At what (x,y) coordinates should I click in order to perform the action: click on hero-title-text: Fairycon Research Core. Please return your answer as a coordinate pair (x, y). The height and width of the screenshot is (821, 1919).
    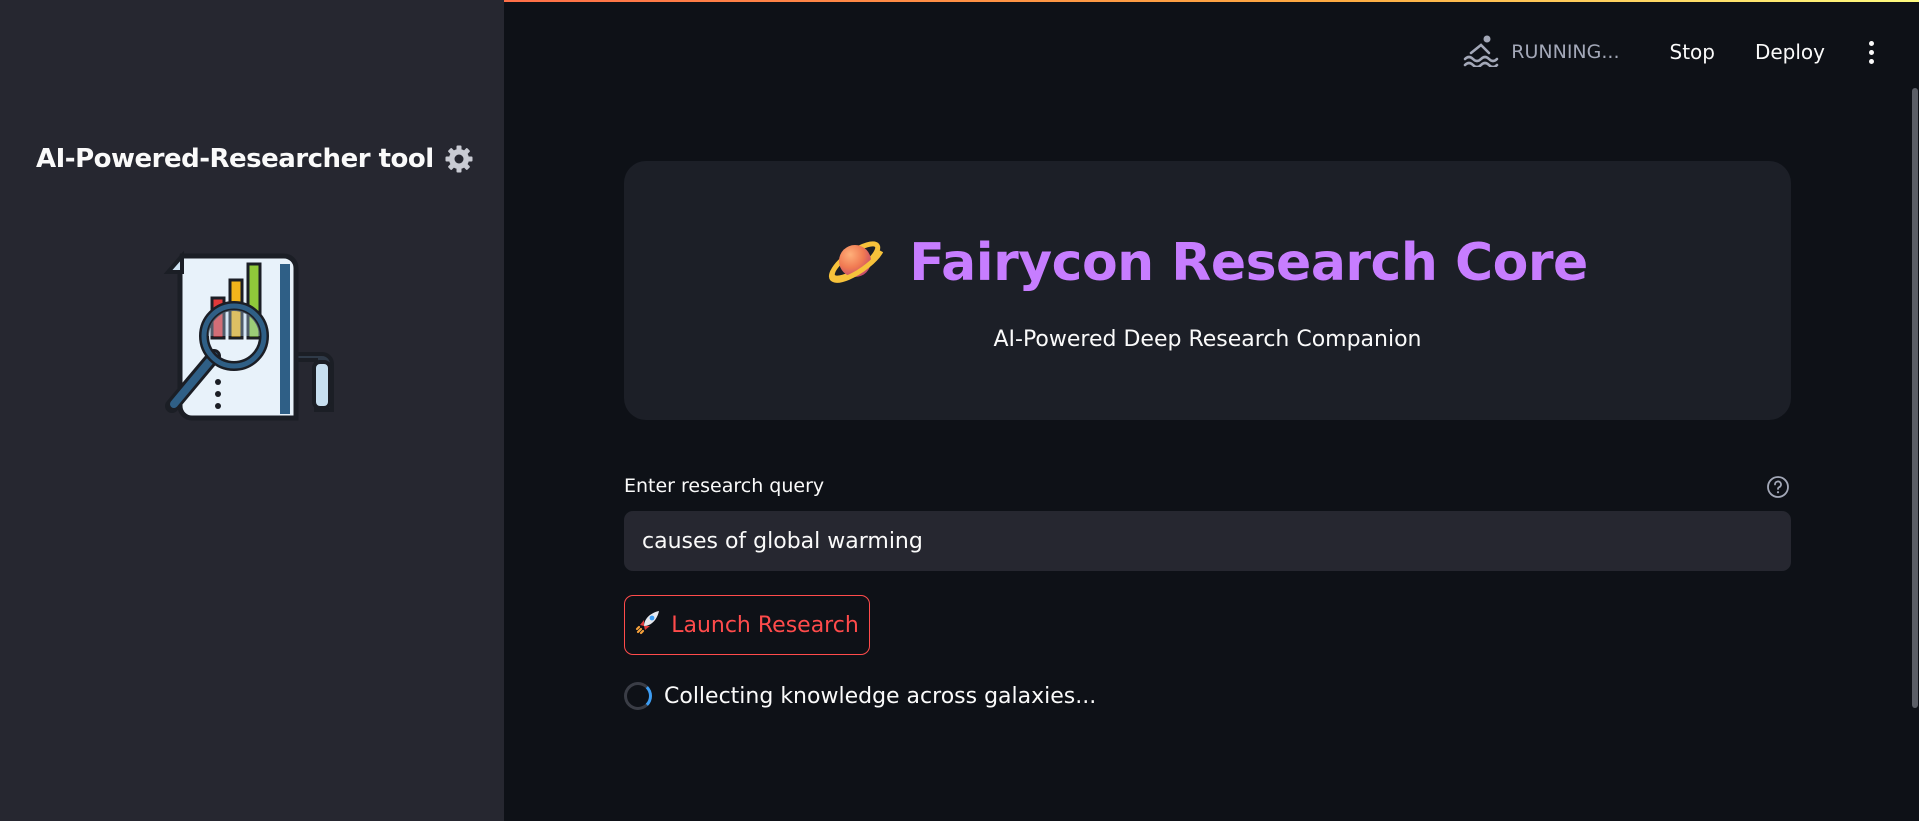
    Looking at the image, I should click on (1248, 263).